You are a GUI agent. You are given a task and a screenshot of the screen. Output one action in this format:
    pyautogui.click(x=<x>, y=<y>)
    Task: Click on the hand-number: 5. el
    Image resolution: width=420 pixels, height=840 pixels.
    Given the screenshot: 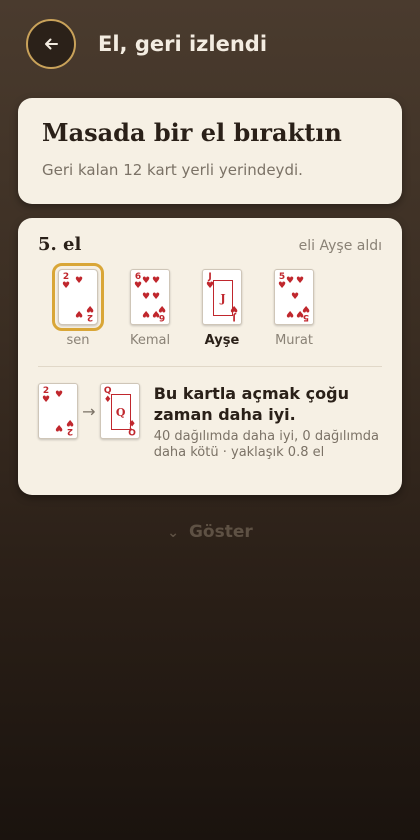 What is the action you would take?
    pyautogui.click(x=60, y=244)
    